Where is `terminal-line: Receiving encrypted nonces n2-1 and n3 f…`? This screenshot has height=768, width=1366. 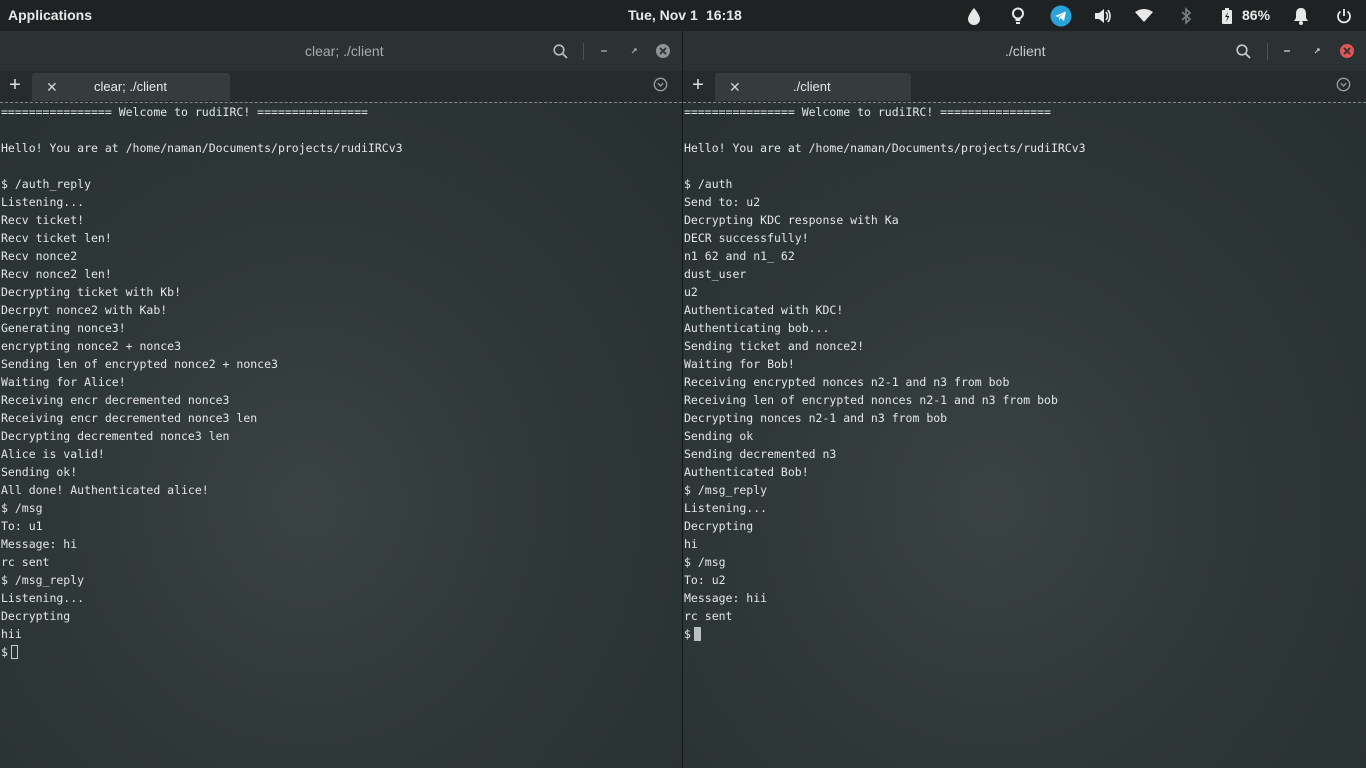
terminal-line: Receiving encrypted nonces n2-1 and n3 f… is located at coordinates (847, 382).